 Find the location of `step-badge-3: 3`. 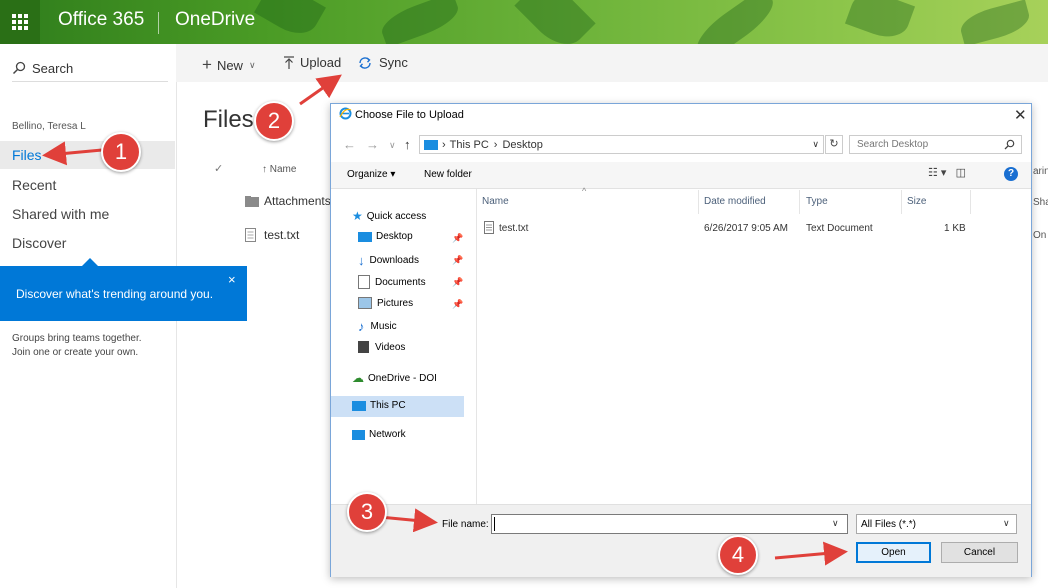

step-badge-3: 3 is located at coordinates (367, 512).